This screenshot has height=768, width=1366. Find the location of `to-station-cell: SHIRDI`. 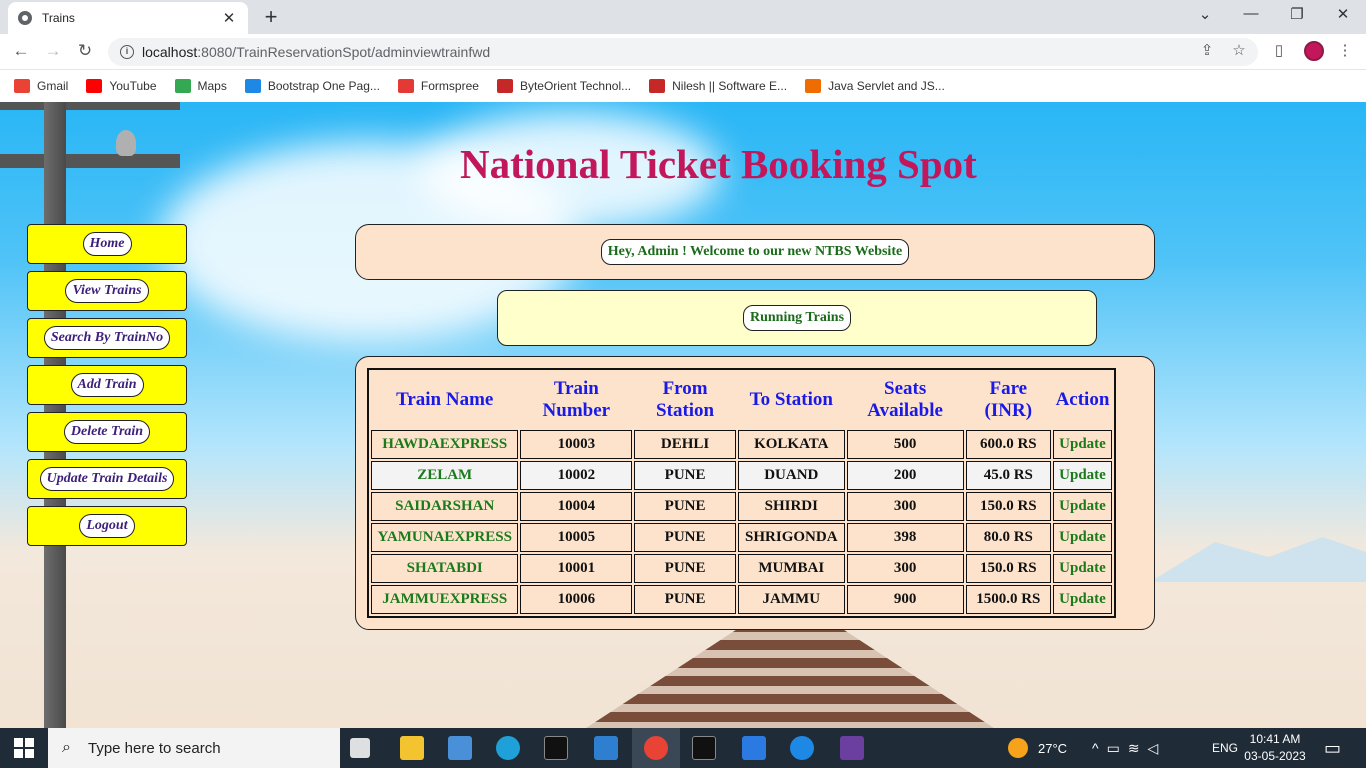

to-station-cell: SHIRDI is located at coordinates (791, 506).